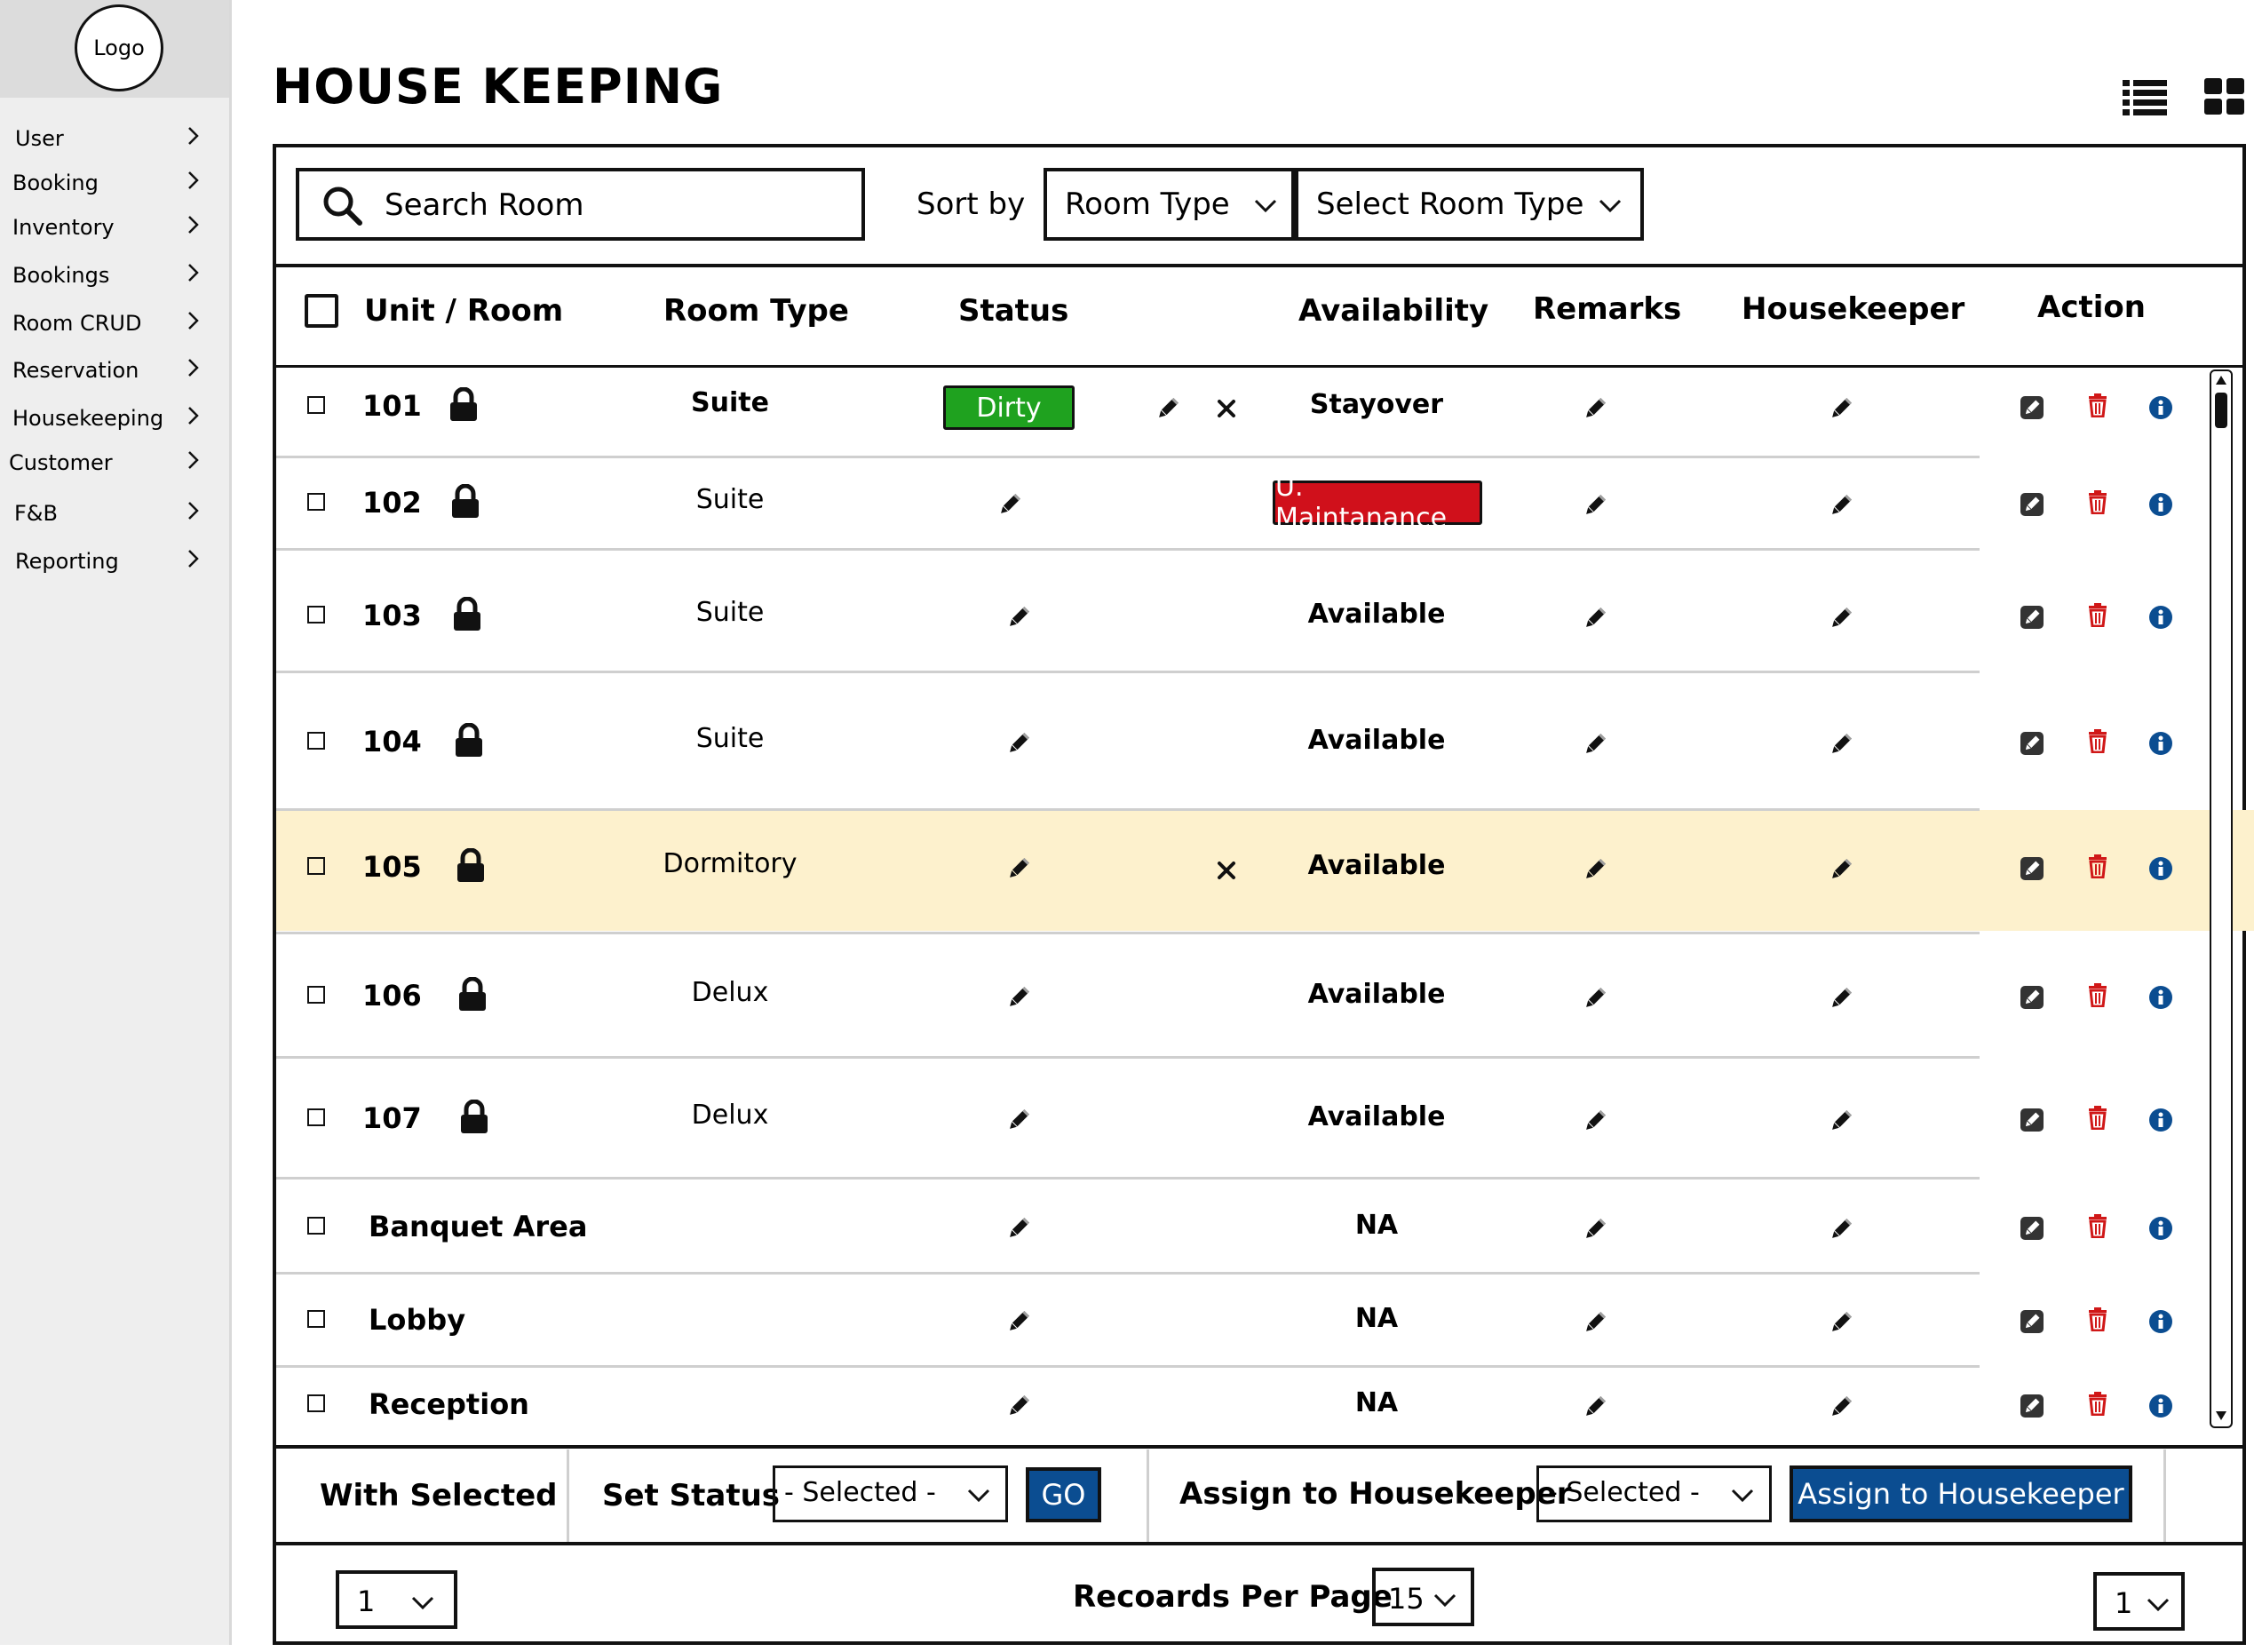 This screenshot has height=1652, width=2254. What do you see at coordinates (111, 323) in the screenshot?
I see `sidebar-item-room-crud: Room CRUD` at bounding box center [111, 323].